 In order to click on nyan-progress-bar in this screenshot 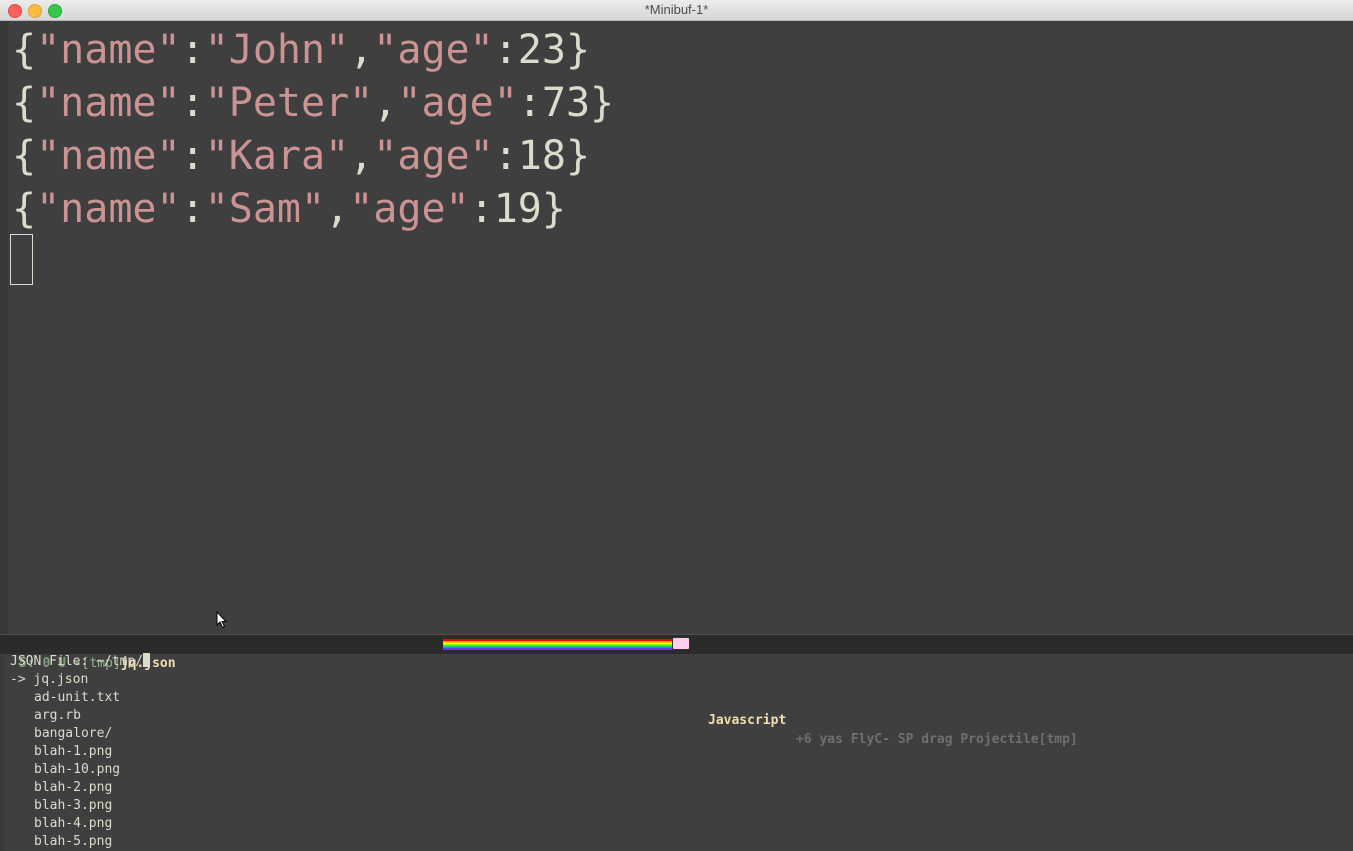, I will do `click(558, 644)`.